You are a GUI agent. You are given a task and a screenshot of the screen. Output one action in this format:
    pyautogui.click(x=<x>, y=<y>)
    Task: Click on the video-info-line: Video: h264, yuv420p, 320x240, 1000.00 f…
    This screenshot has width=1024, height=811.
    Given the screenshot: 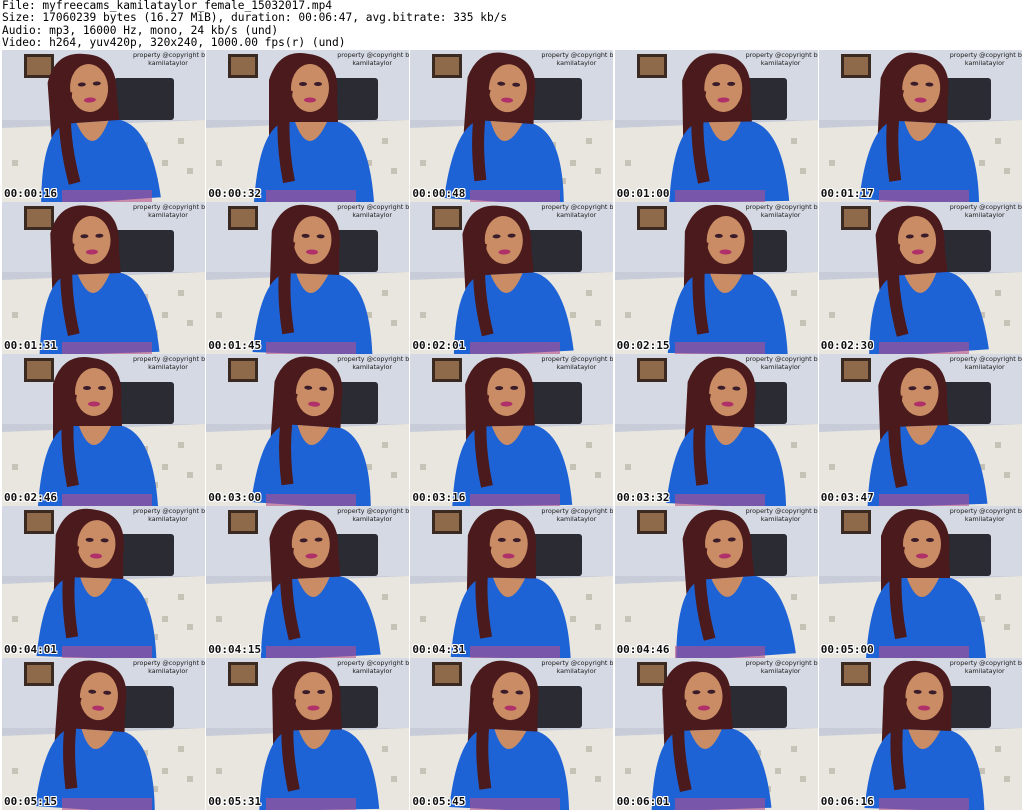 What is the action you would take?
    pyautogui.click(x=174, y=42)
    